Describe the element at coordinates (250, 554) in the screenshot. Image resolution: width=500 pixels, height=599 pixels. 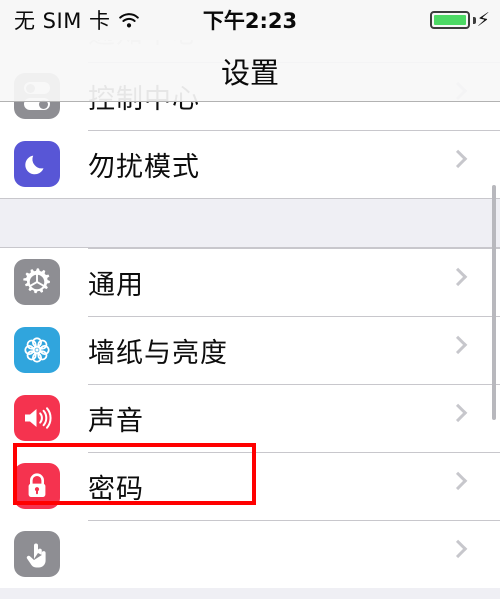
I see `settings-row-privacy` at that location.